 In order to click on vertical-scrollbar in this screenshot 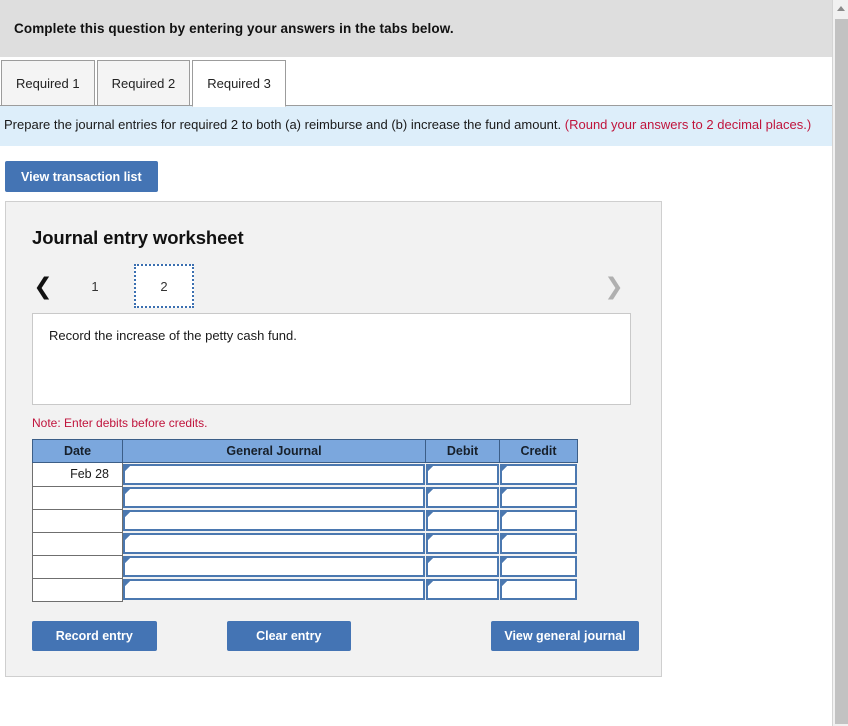, I will do `click(840, 363)`.